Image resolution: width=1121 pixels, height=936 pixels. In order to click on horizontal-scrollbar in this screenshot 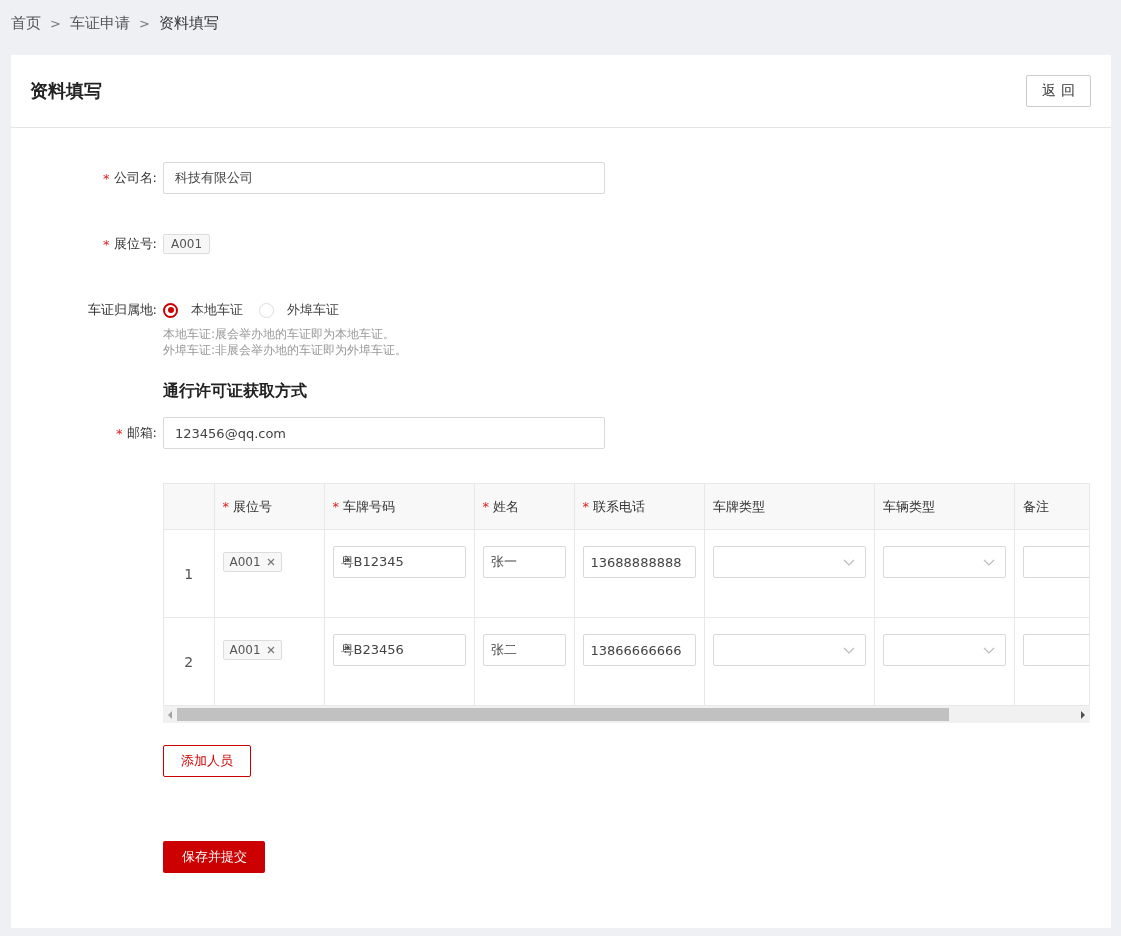, I will do `click(626, 714)`.